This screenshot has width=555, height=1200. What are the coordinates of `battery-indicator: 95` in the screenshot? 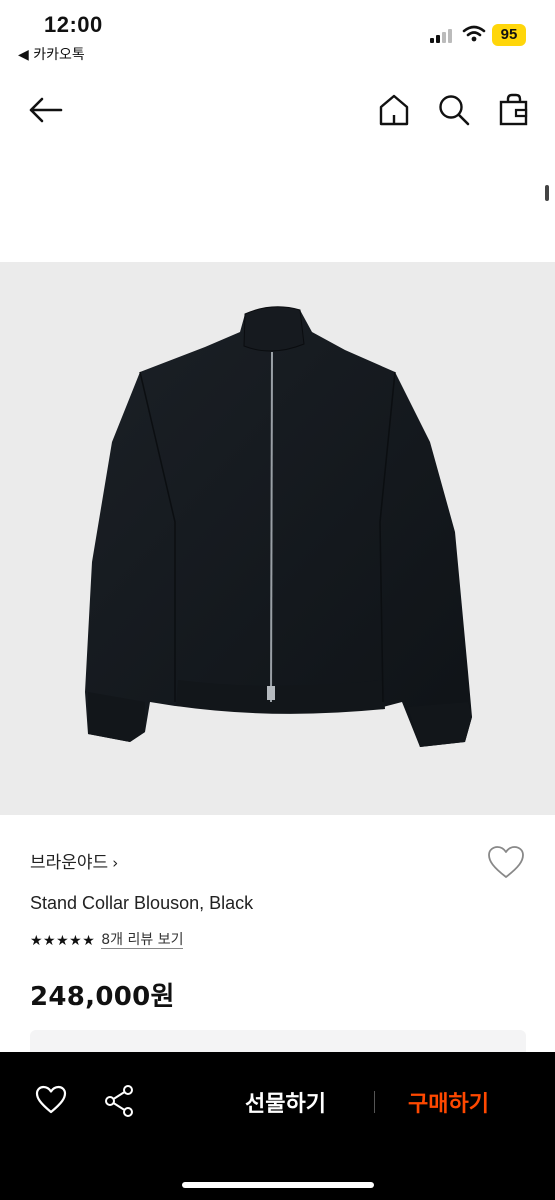 It's located at (509, 35).